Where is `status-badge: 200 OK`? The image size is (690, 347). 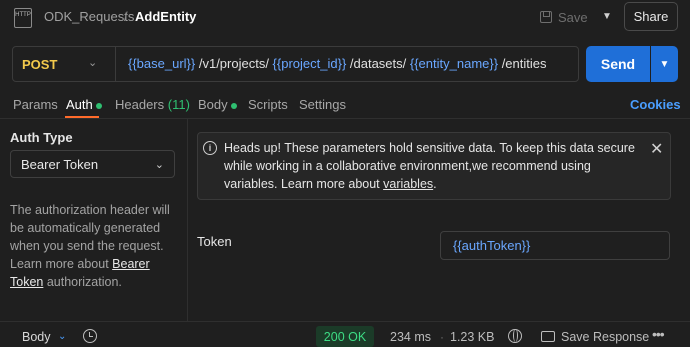
status-badge: 200 OK is located at coordinates (345, 336).